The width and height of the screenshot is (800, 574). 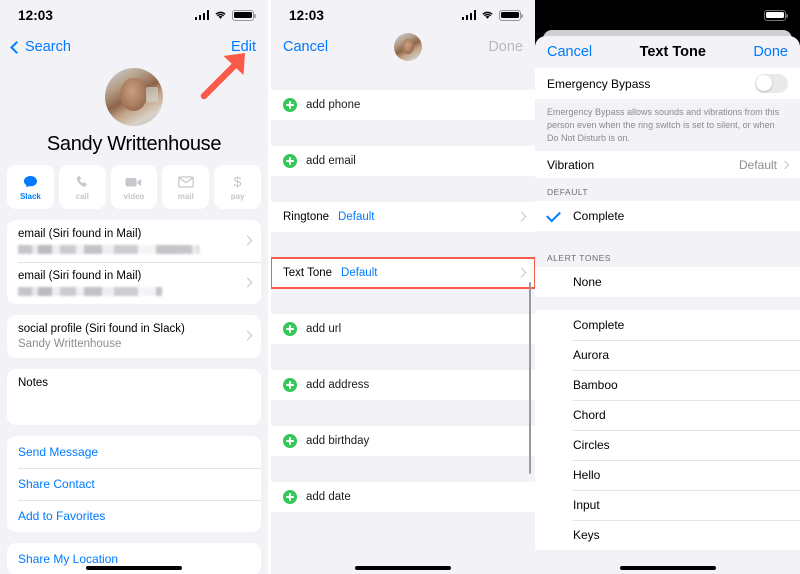 I want to click on tone-row-complete: Complete, so click(x=667, y=325).